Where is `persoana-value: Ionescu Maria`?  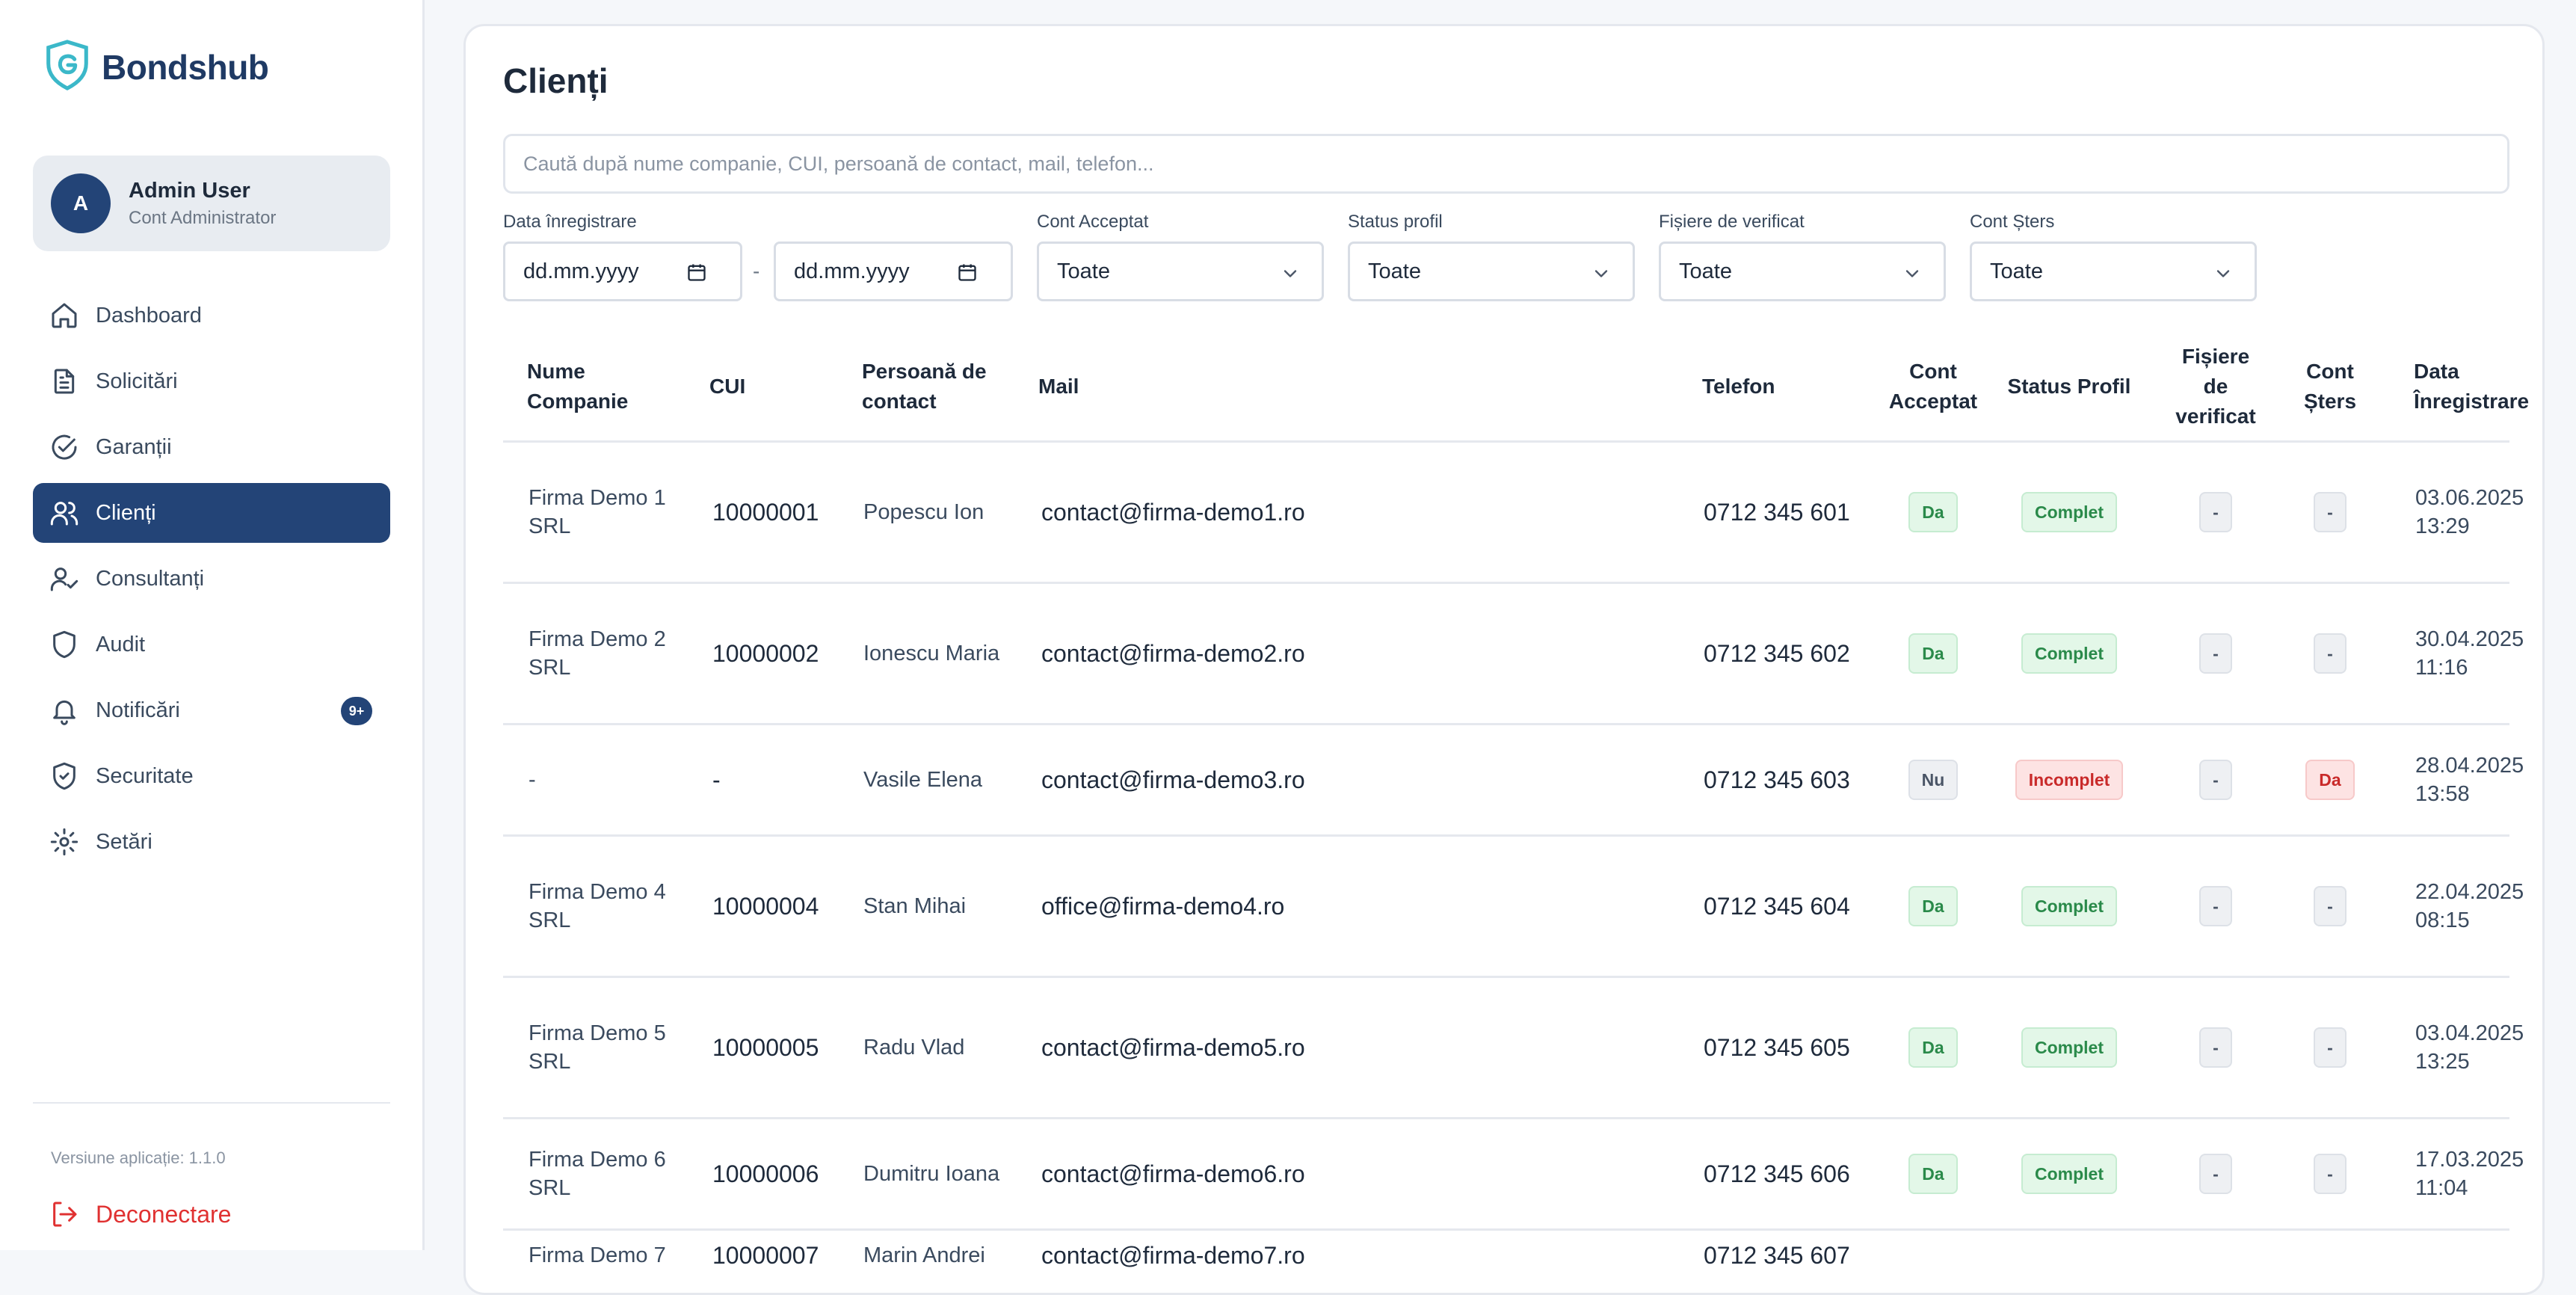
persoana-value: Ionescu Maria is located at coordinates (931, 653).